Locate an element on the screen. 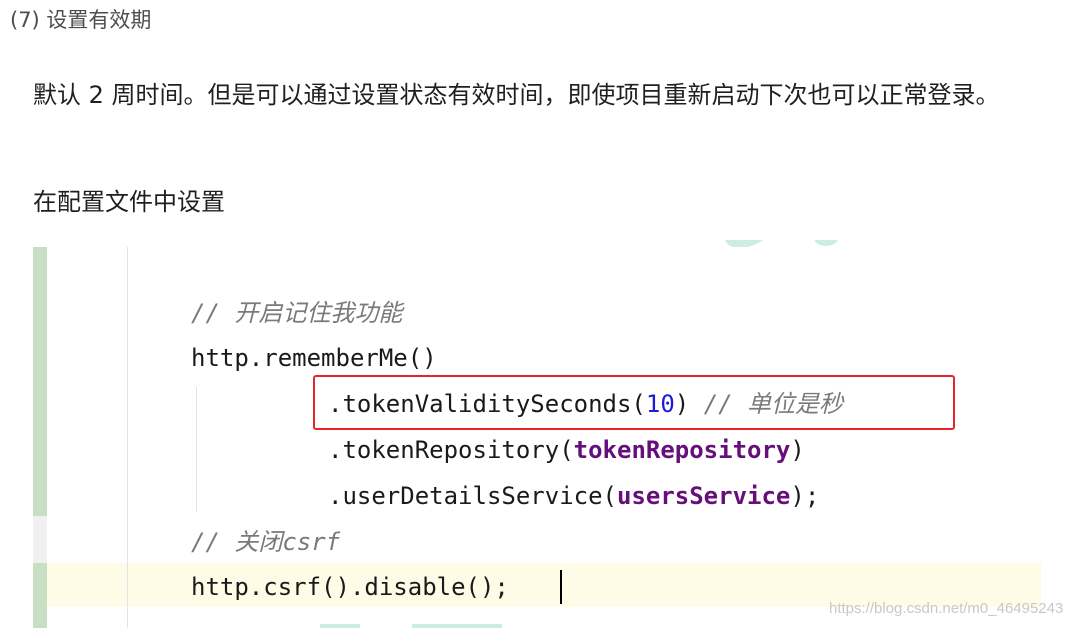 The width and height of the screenshot is (1085, 628). code-line-token-repository: .tokenRepository(tokenRepository) is located at coordinates (566, 450).